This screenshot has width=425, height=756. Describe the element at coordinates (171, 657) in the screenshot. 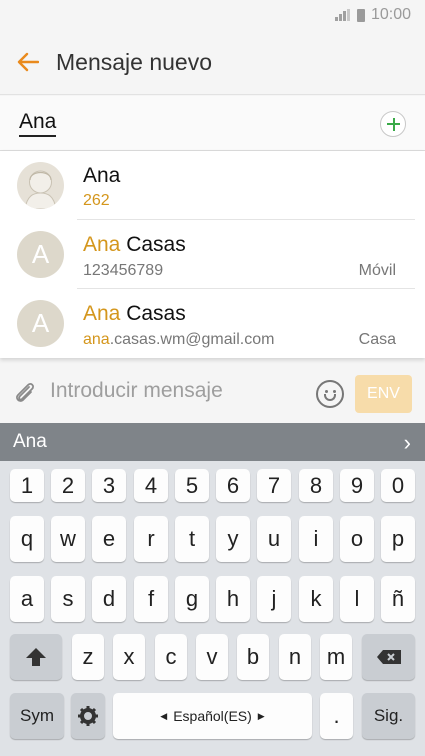

I see `key-c: c` at that location.